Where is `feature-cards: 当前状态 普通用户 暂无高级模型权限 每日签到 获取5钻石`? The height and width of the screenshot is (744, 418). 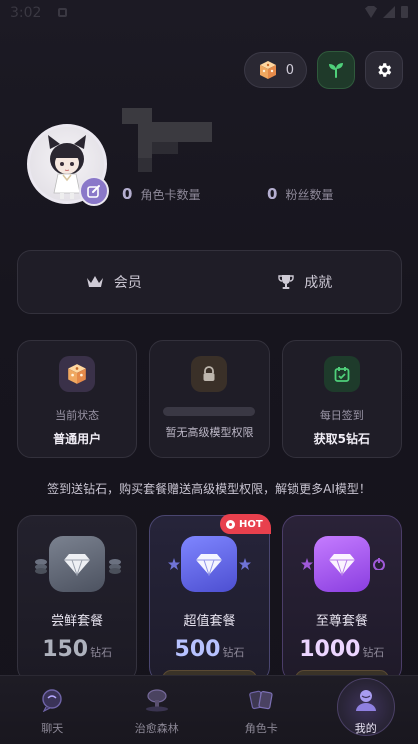
feature-cards: 当前状态 普通用户 暂无高级模型权限 每日签到 获取5钻石 is located at coordinates (209, 399).